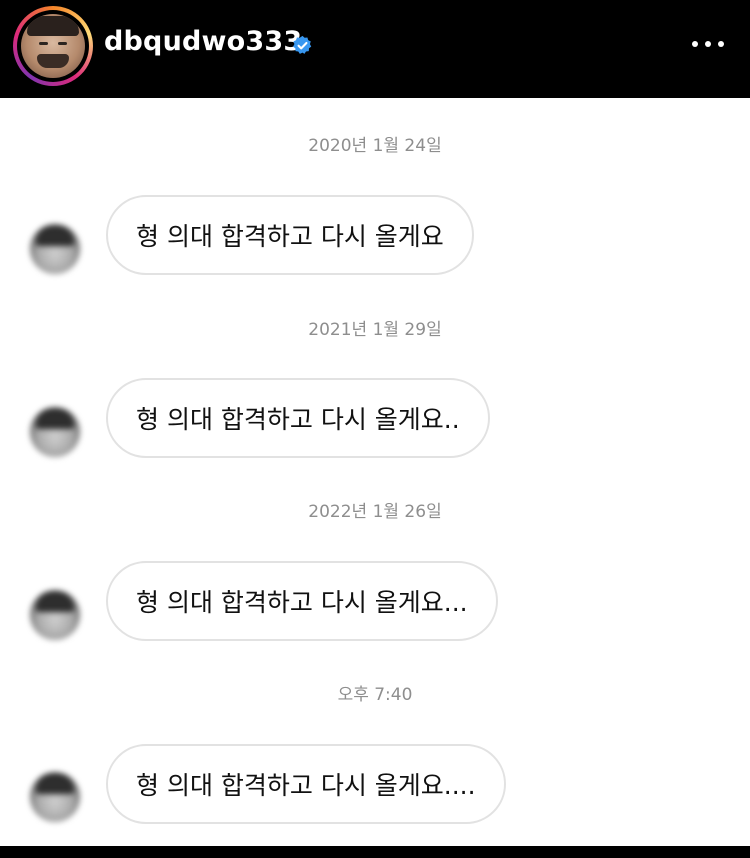 The image size is (750, 858). I want to click on message-timestamp: 2022년 1월 26일, so click(375, 512).